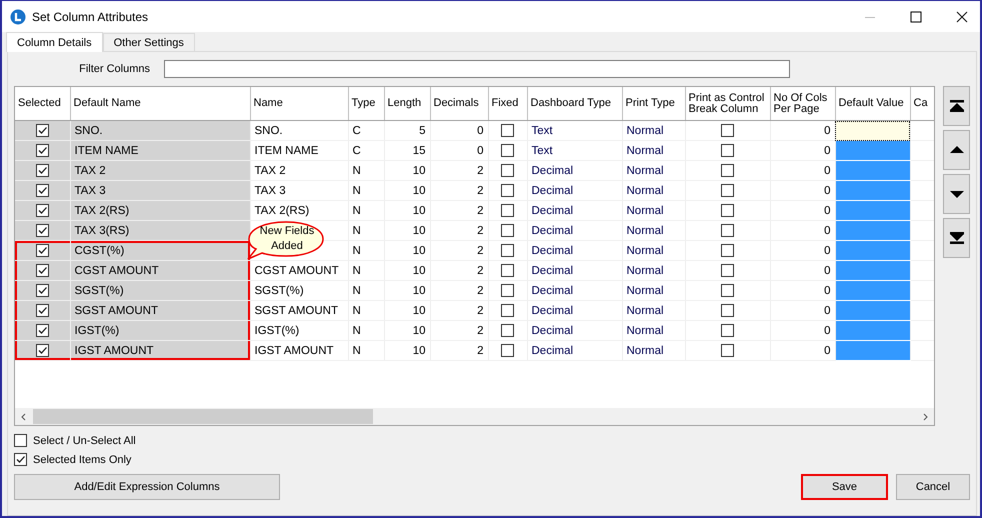  What do you see at coordinates (844, 487) in the screenshot?
I see `dialog-button: Save` at bounding box center [844, 487].